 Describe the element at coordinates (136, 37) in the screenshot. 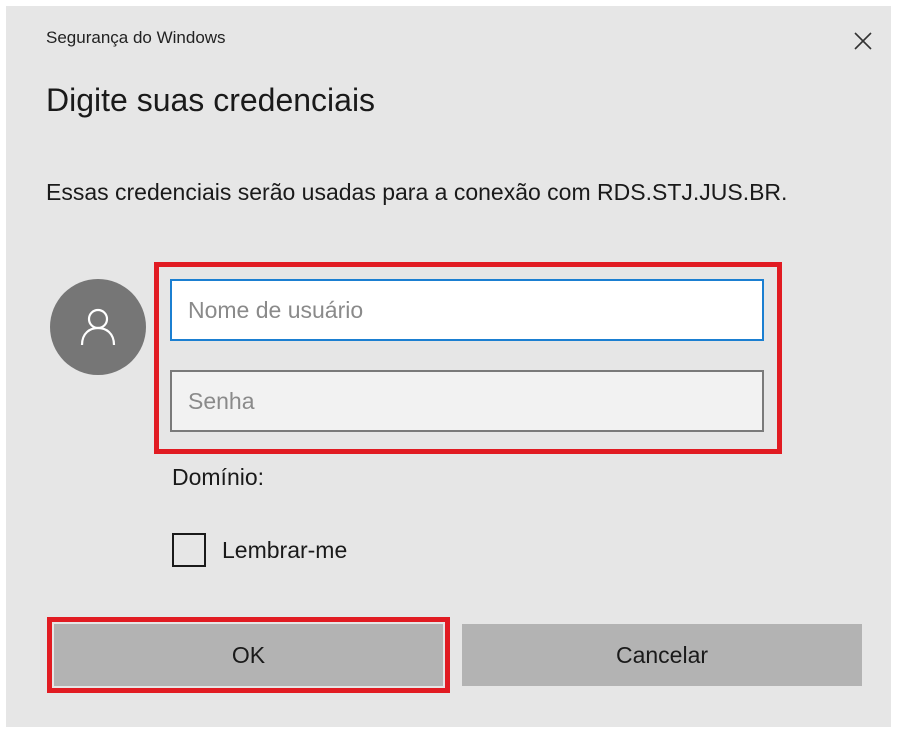

I see `window-title: Segurança do Windows` at that location.